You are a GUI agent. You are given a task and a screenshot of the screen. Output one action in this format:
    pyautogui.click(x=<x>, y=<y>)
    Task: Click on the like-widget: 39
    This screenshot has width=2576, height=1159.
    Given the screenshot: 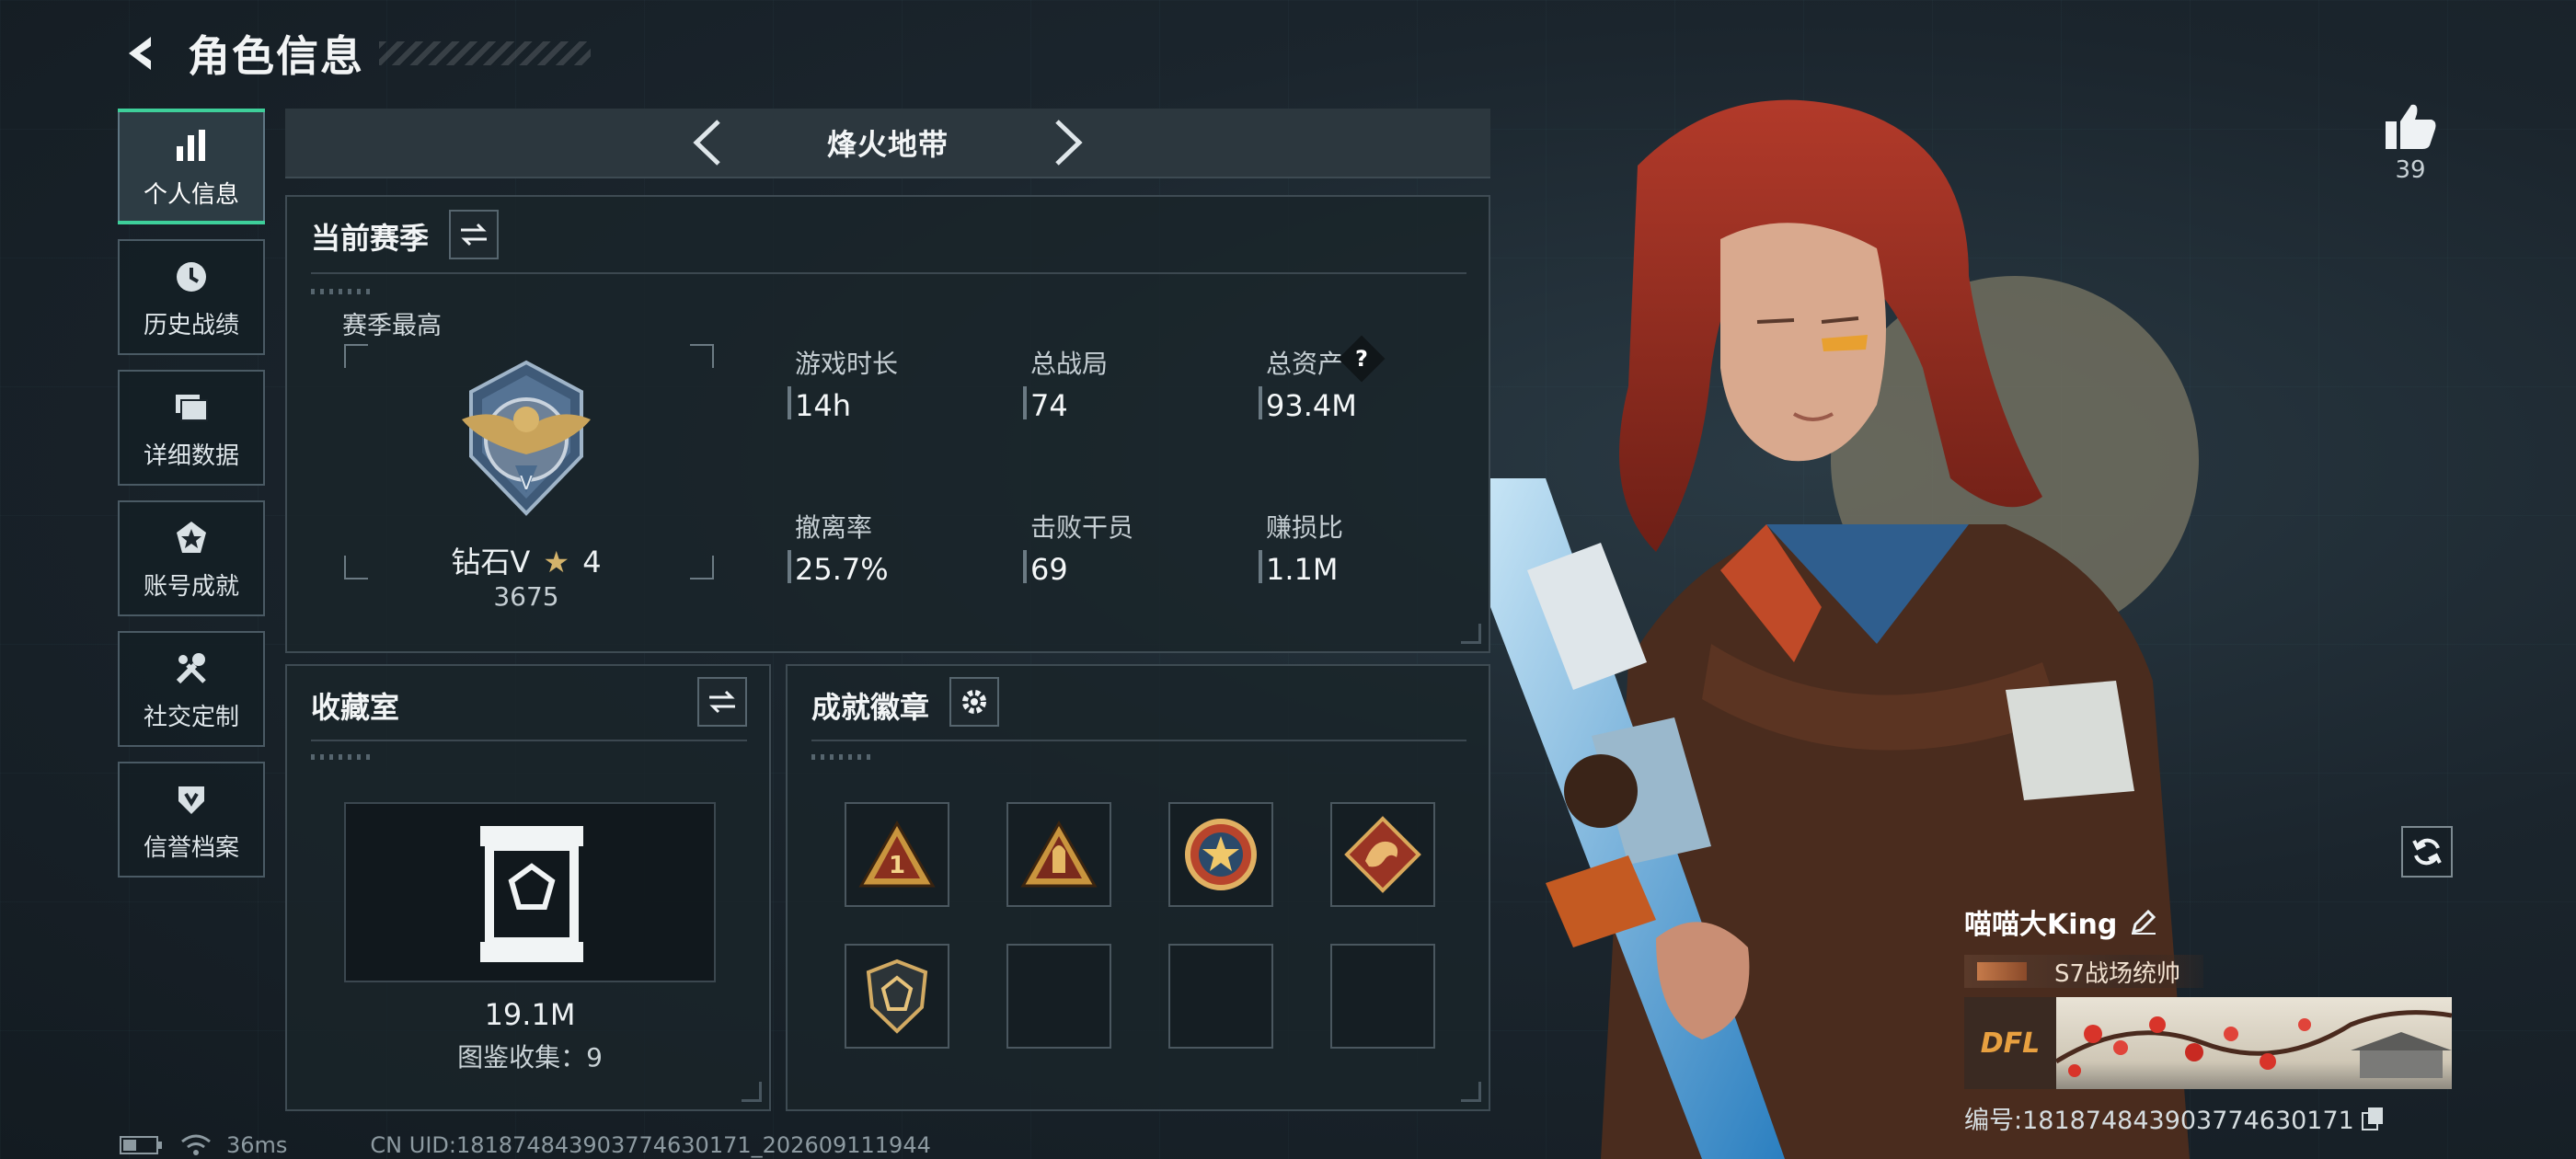 What is the action you would take?
    pyautogui.click(x=2410, y=142)
    